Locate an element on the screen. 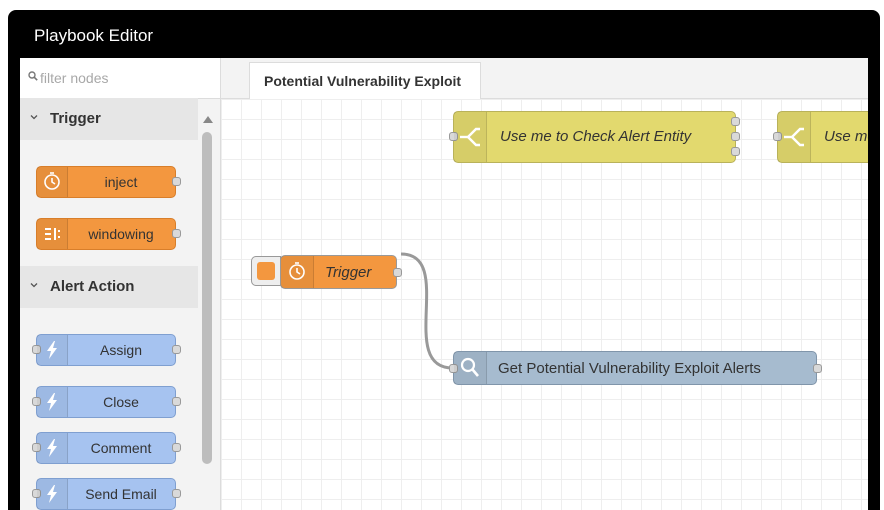  tab-potential-vulnerability-exploit: Potential Vulnerability Exploit is located at coordinates (365, 80).